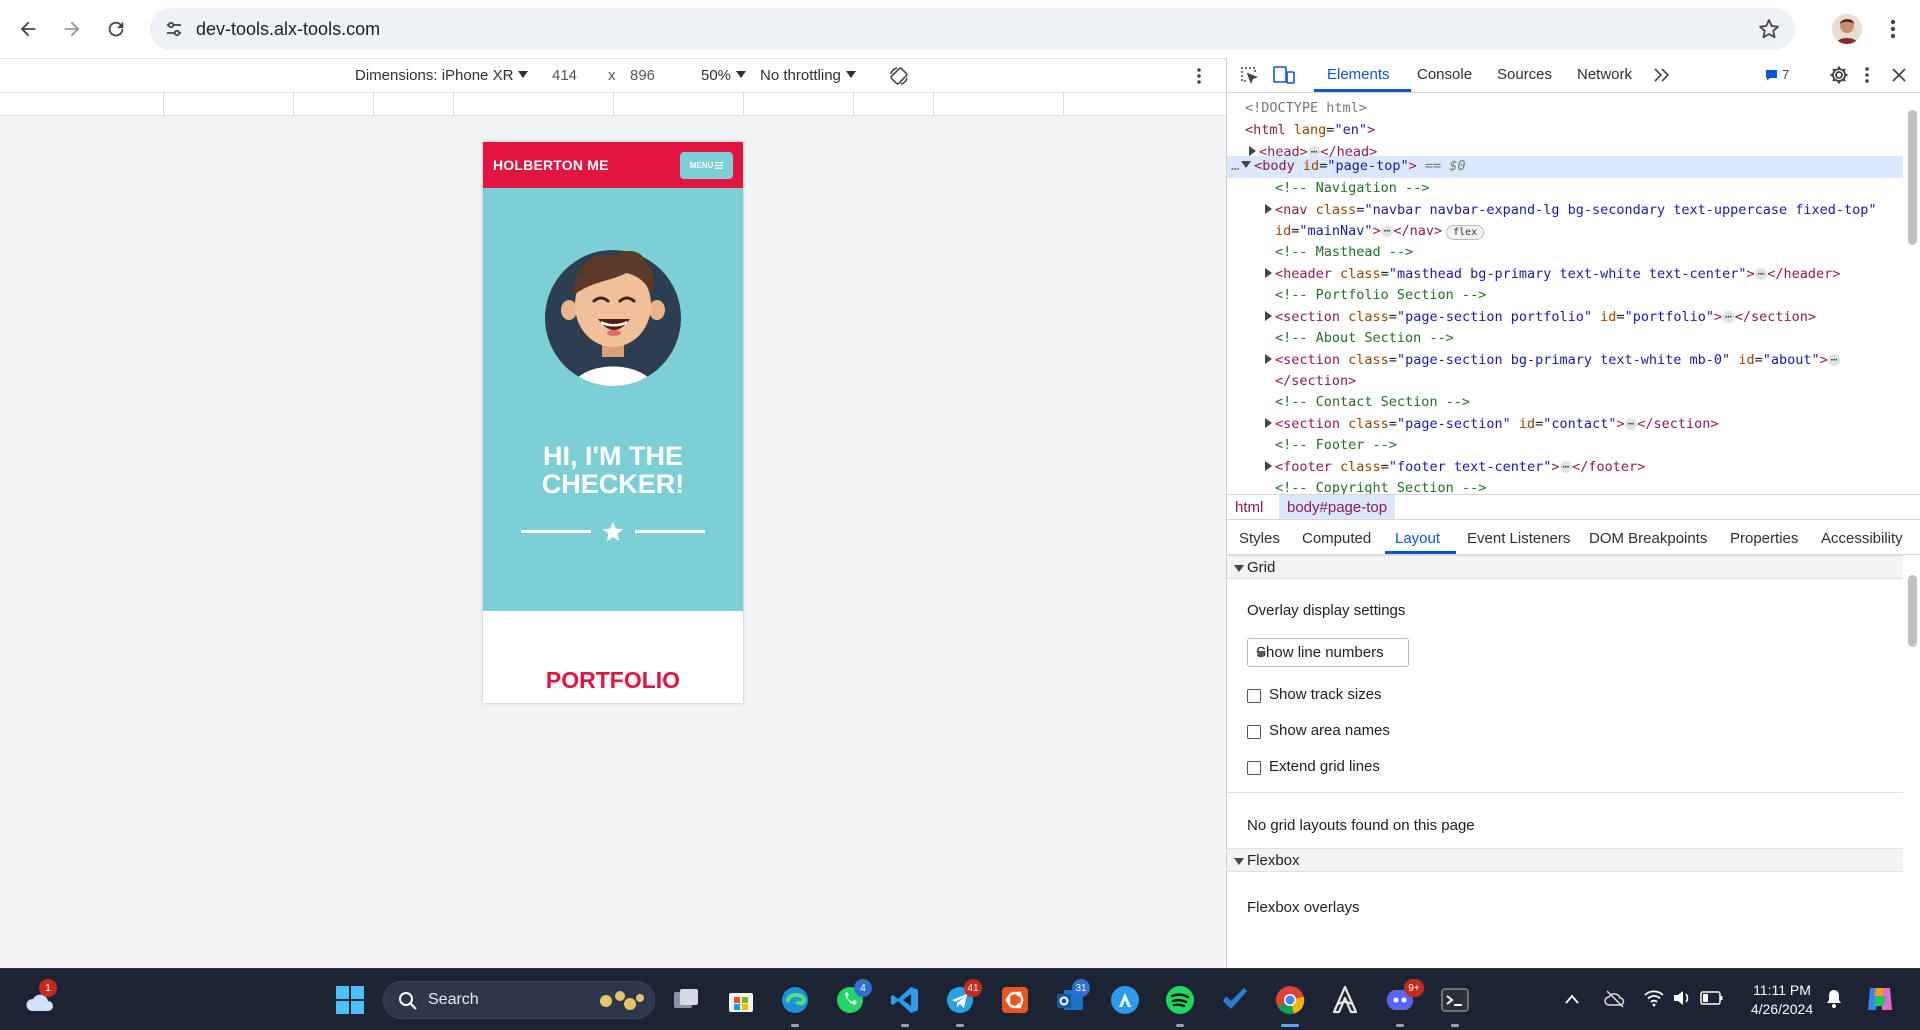  I want to click on tab-sources: Sources, so click(1524, 74).